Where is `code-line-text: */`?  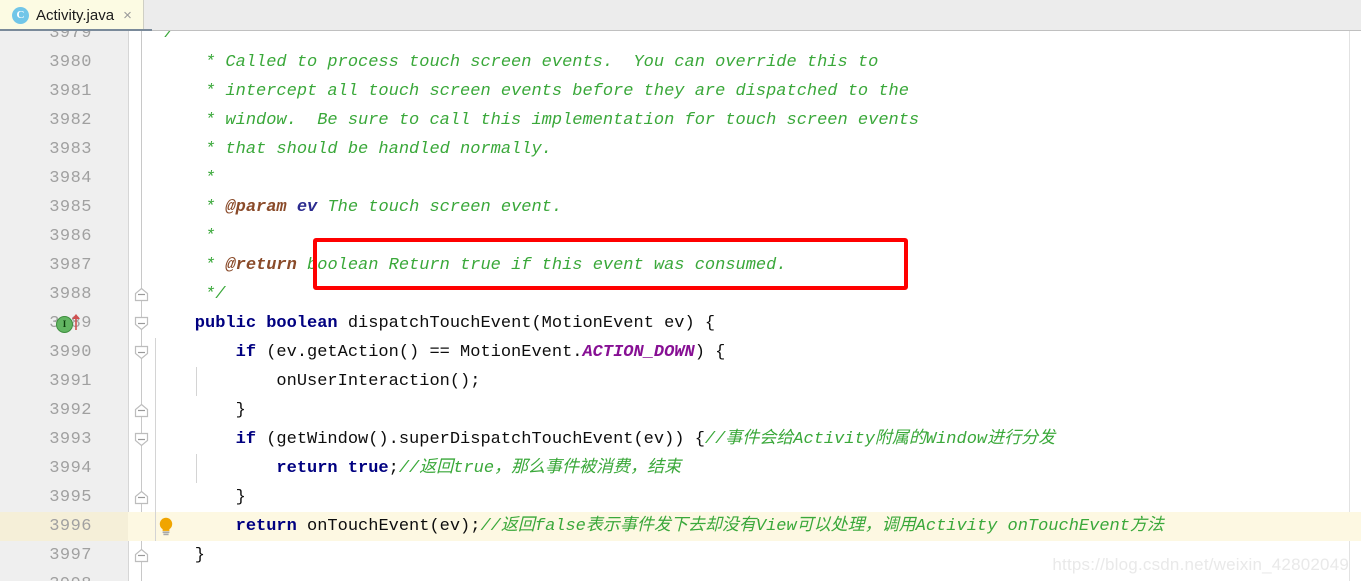 code-line-text: */ is located at coordinates (189, 294).